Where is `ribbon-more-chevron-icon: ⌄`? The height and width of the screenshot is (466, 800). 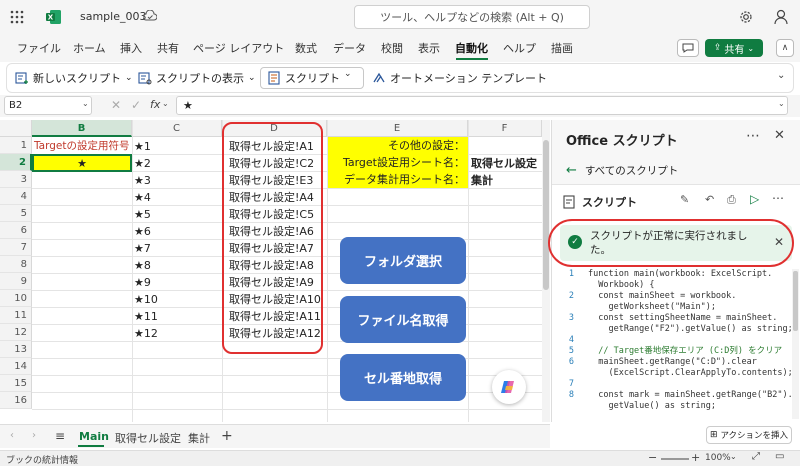 ribbon-more-chevron-icon: ⌄ is located at coordinates (781, 75).